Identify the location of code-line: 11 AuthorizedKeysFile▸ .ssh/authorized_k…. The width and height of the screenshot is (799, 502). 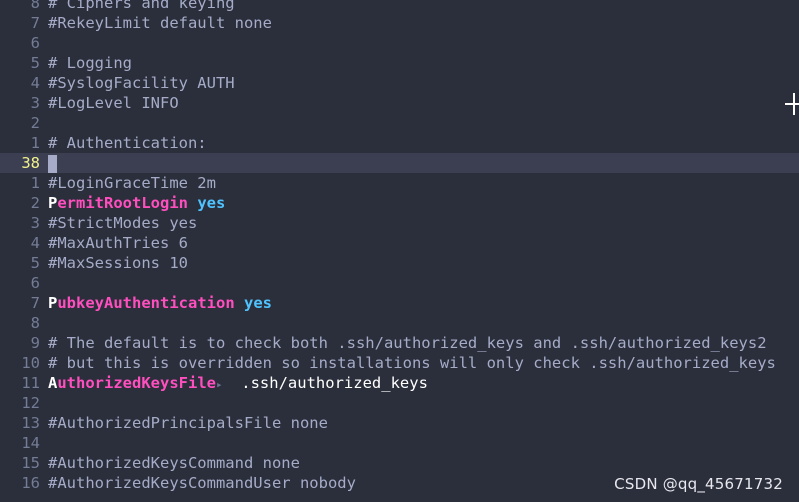
(399, 383).